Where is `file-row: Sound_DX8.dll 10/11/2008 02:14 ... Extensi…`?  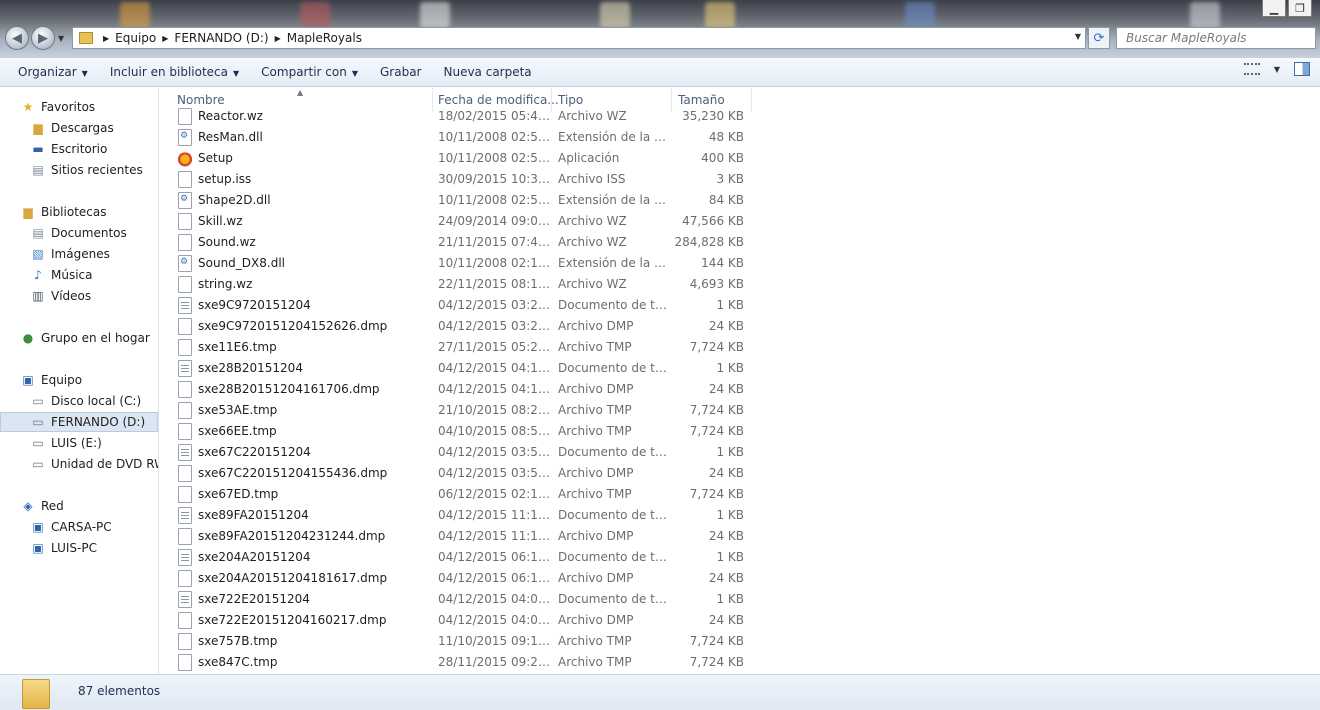 file-row: Sound_DX8.dll 10/11/2008 02:14 ... Extensi… is located at coordinates (460, 263).